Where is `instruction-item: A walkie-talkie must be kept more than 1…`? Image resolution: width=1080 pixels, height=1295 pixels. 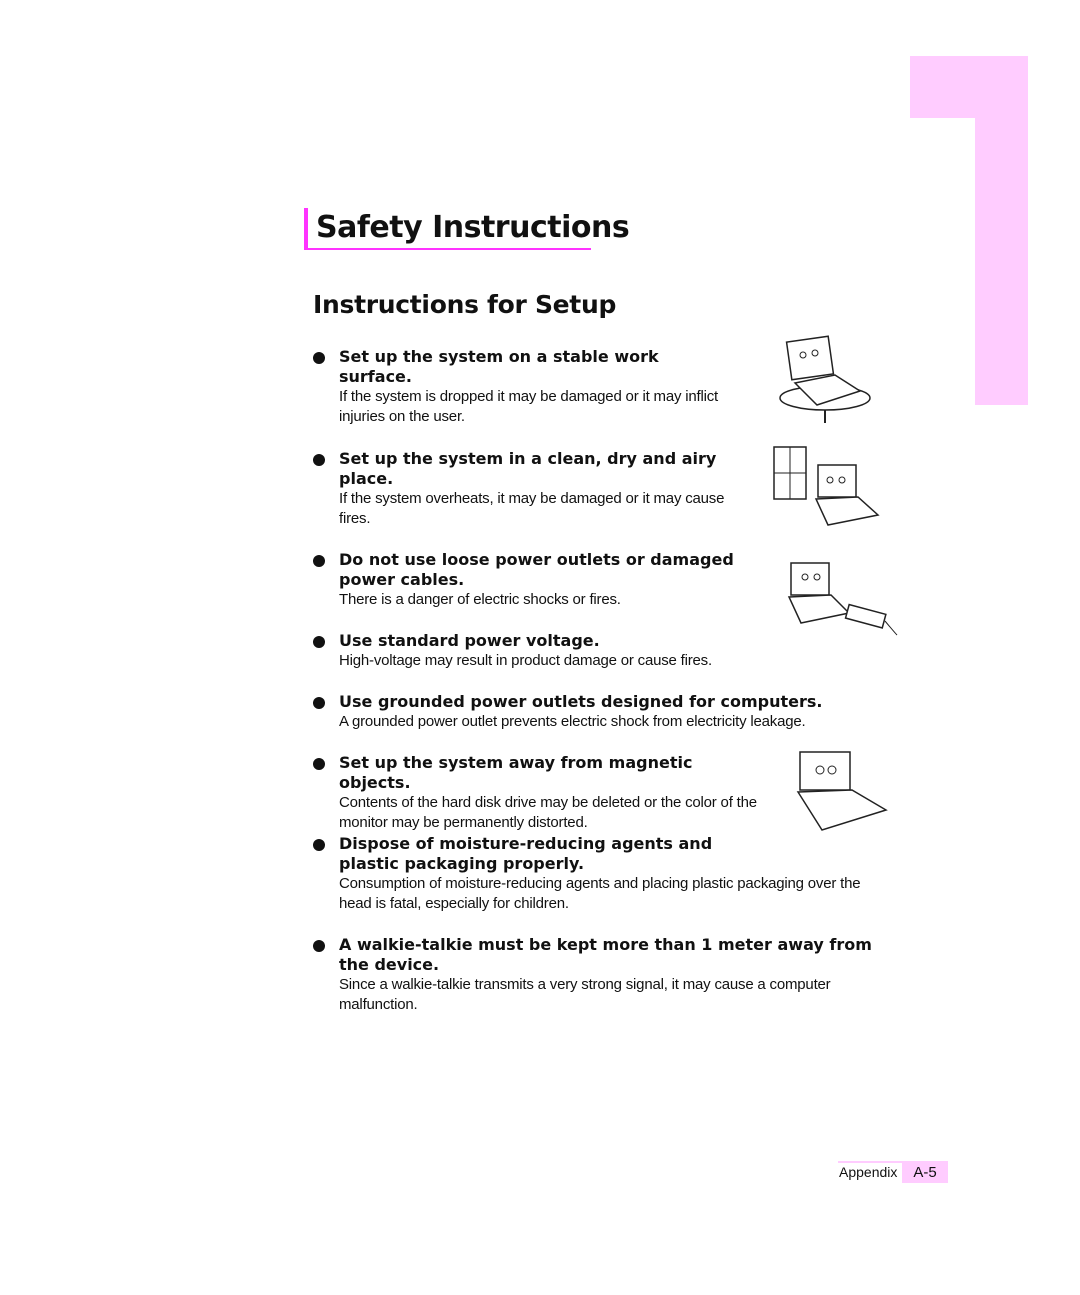
instruction-item: A walkie-talkie must be kept more than 1… is located at coordinates (598, 975).